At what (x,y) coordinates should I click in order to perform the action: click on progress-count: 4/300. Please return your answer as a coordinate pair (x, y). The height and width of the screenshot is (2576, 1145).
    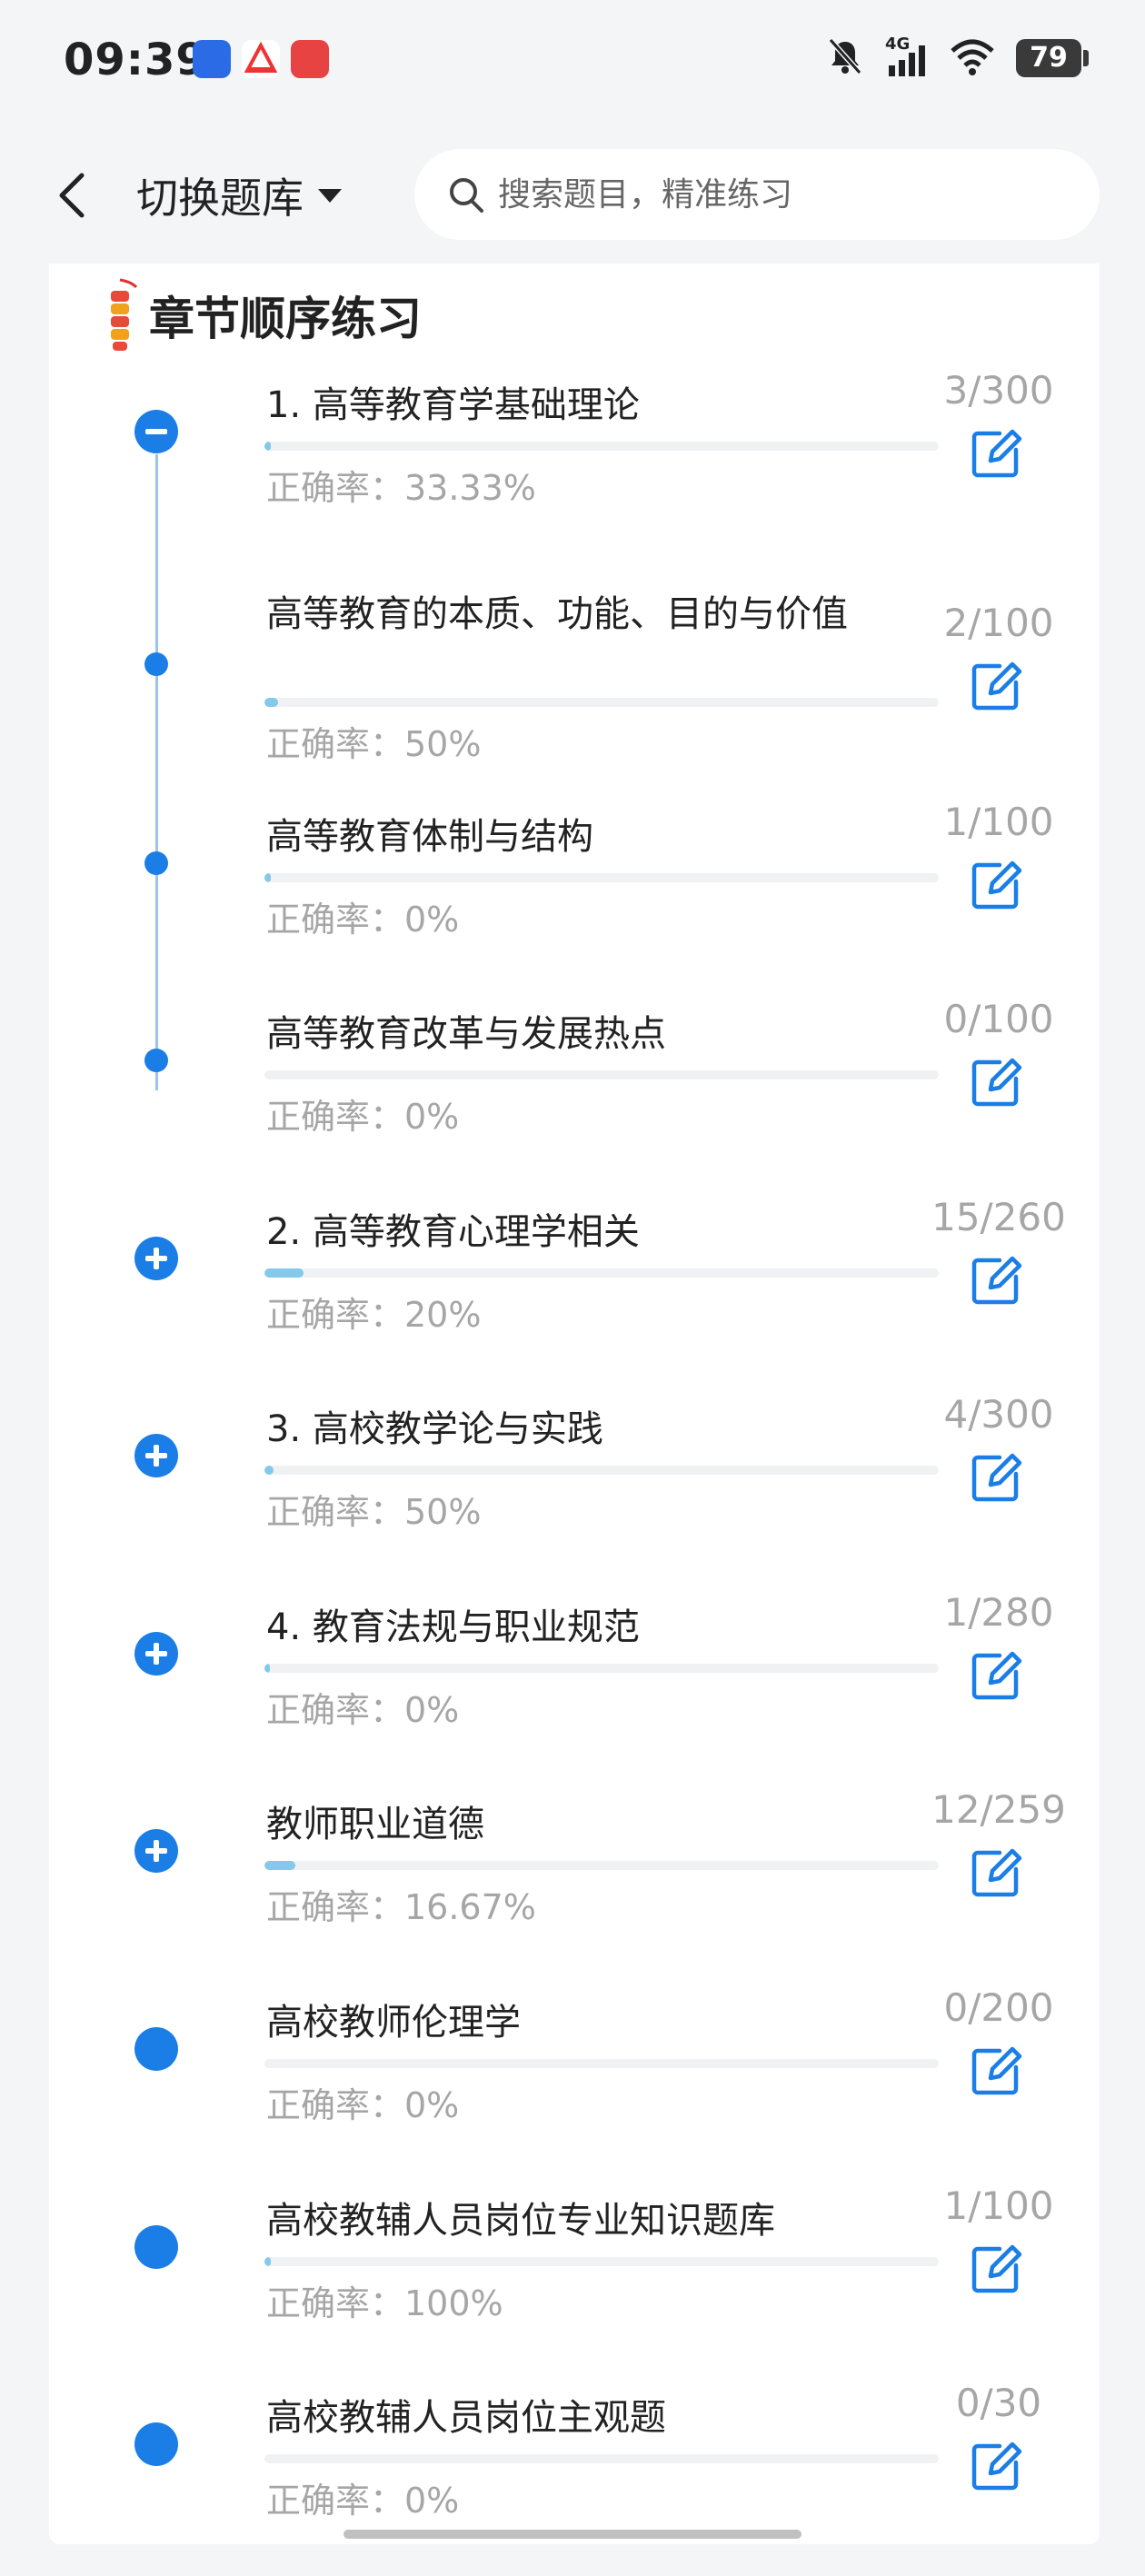
    Looking at the image, I should click on (998, 1414).